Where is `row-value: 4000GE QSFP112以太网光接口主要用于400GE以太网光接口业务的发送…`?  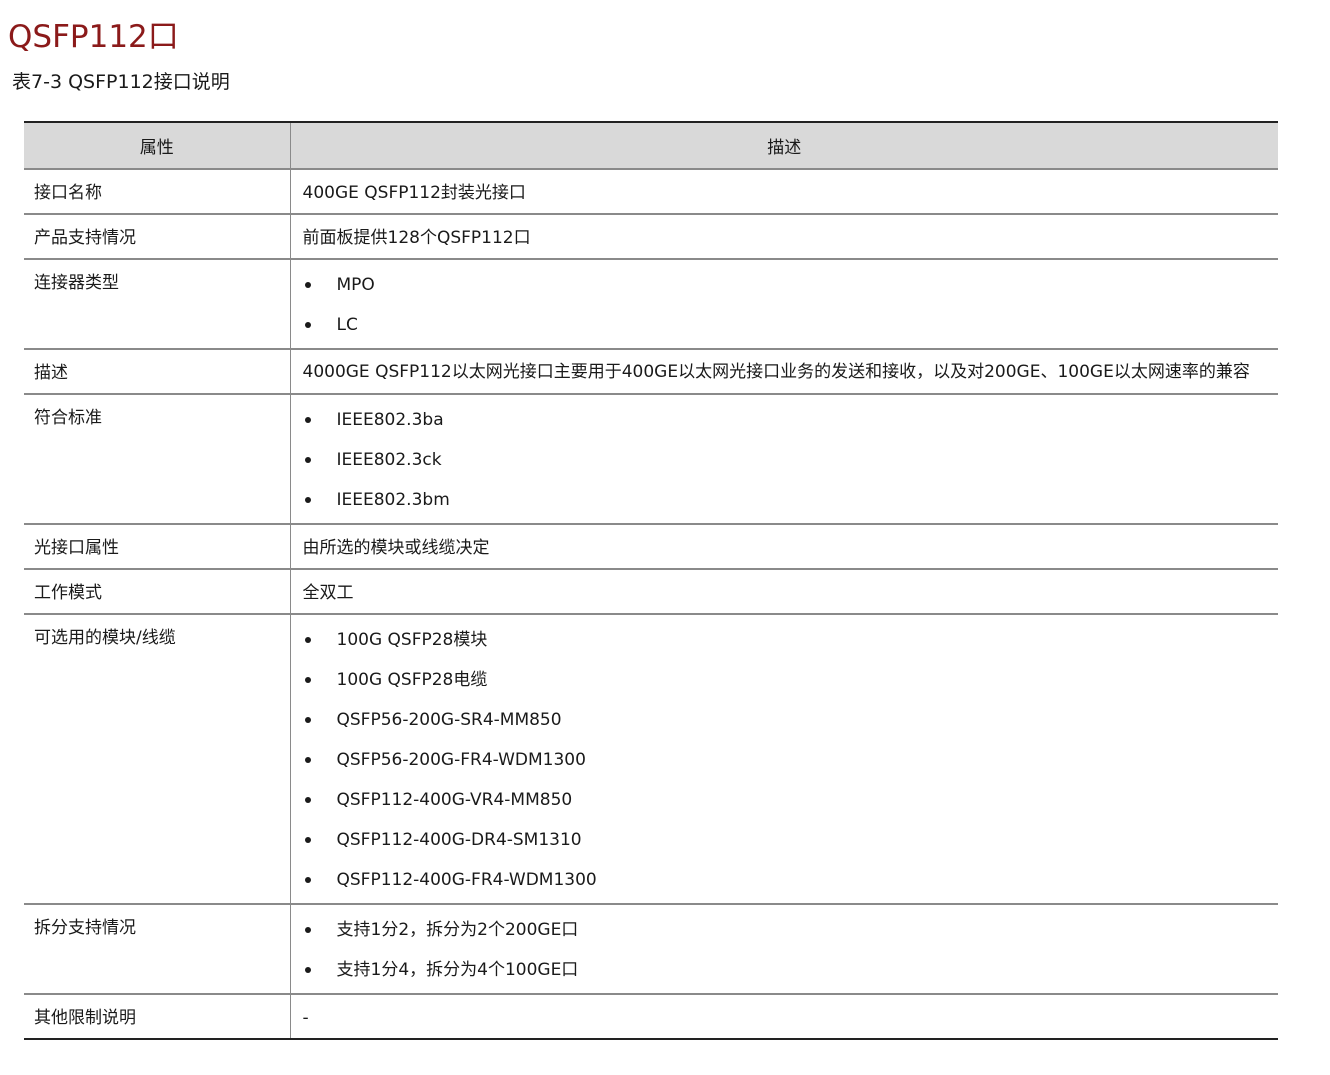
row-value: 4000GE QSFP112以太网光接口主要用于400GE以太网光接口业务的发送… is located at coordinates (784, 371).